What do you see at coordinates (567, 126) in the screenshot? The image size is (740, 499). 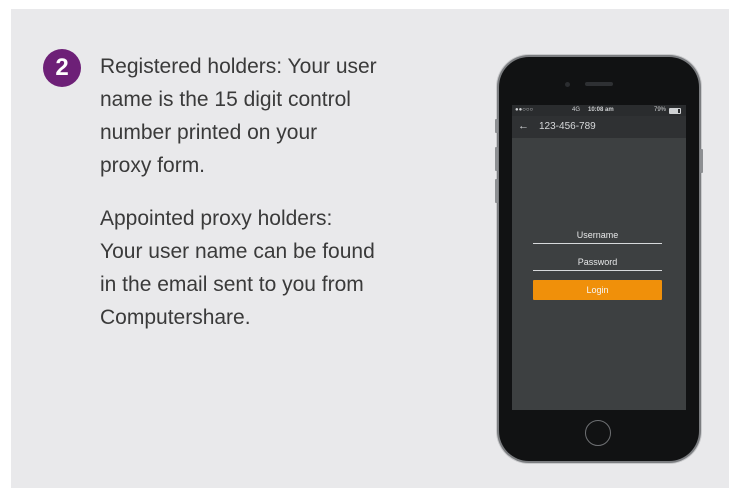 I see `nav-title: 123-456-789` at bounding box center [567, 126].